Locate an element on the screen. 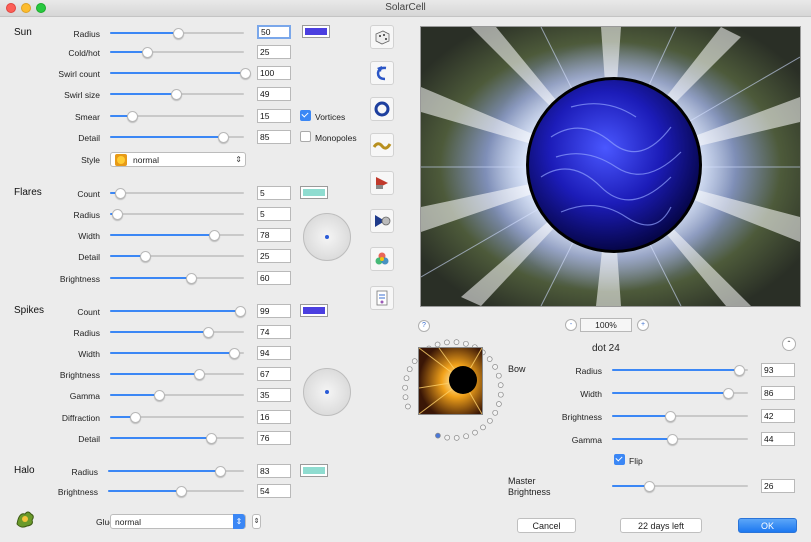 The image size is (811, 542). spikes-brightness-field: 67 is located at coordinates (274, 374).